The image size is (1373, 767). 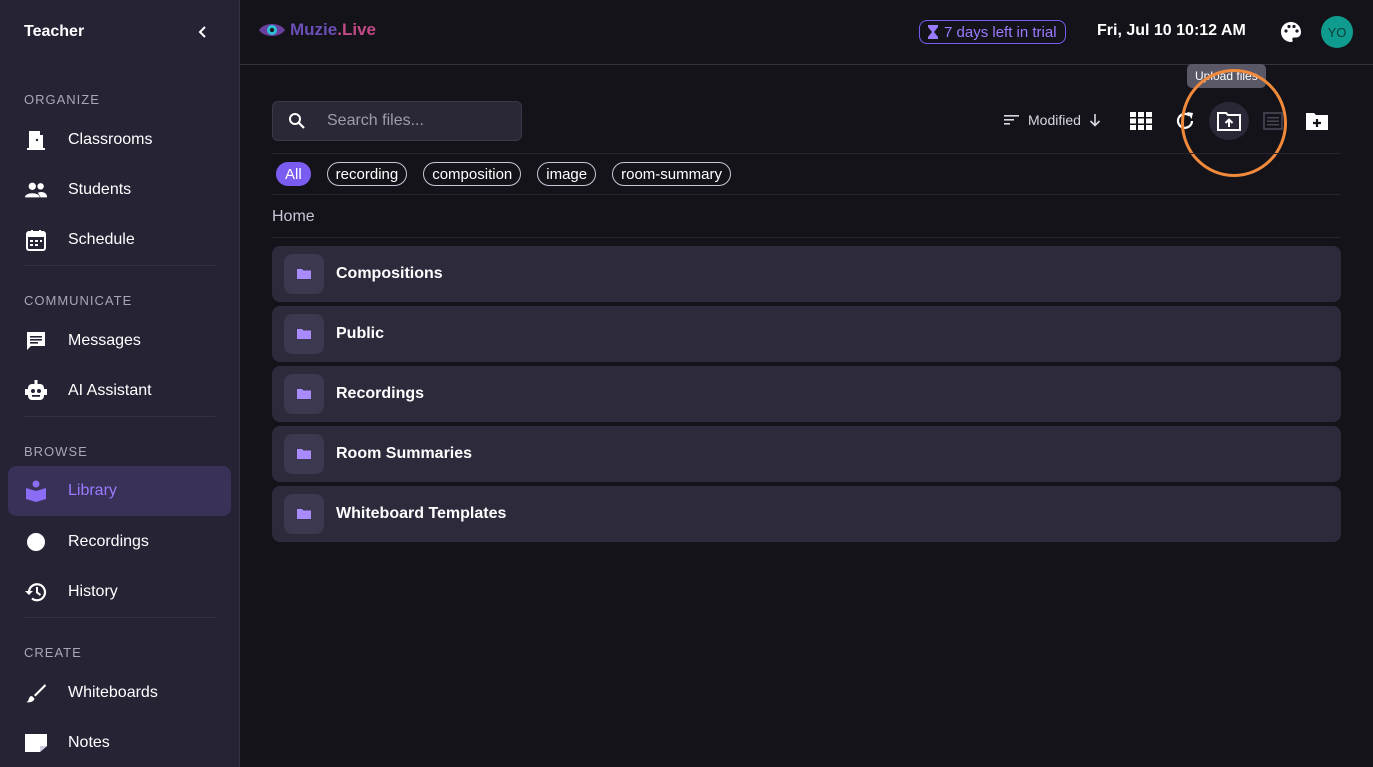 I want to click on sidebar-item-recordings: Recordings, so click(x=119, y=542).